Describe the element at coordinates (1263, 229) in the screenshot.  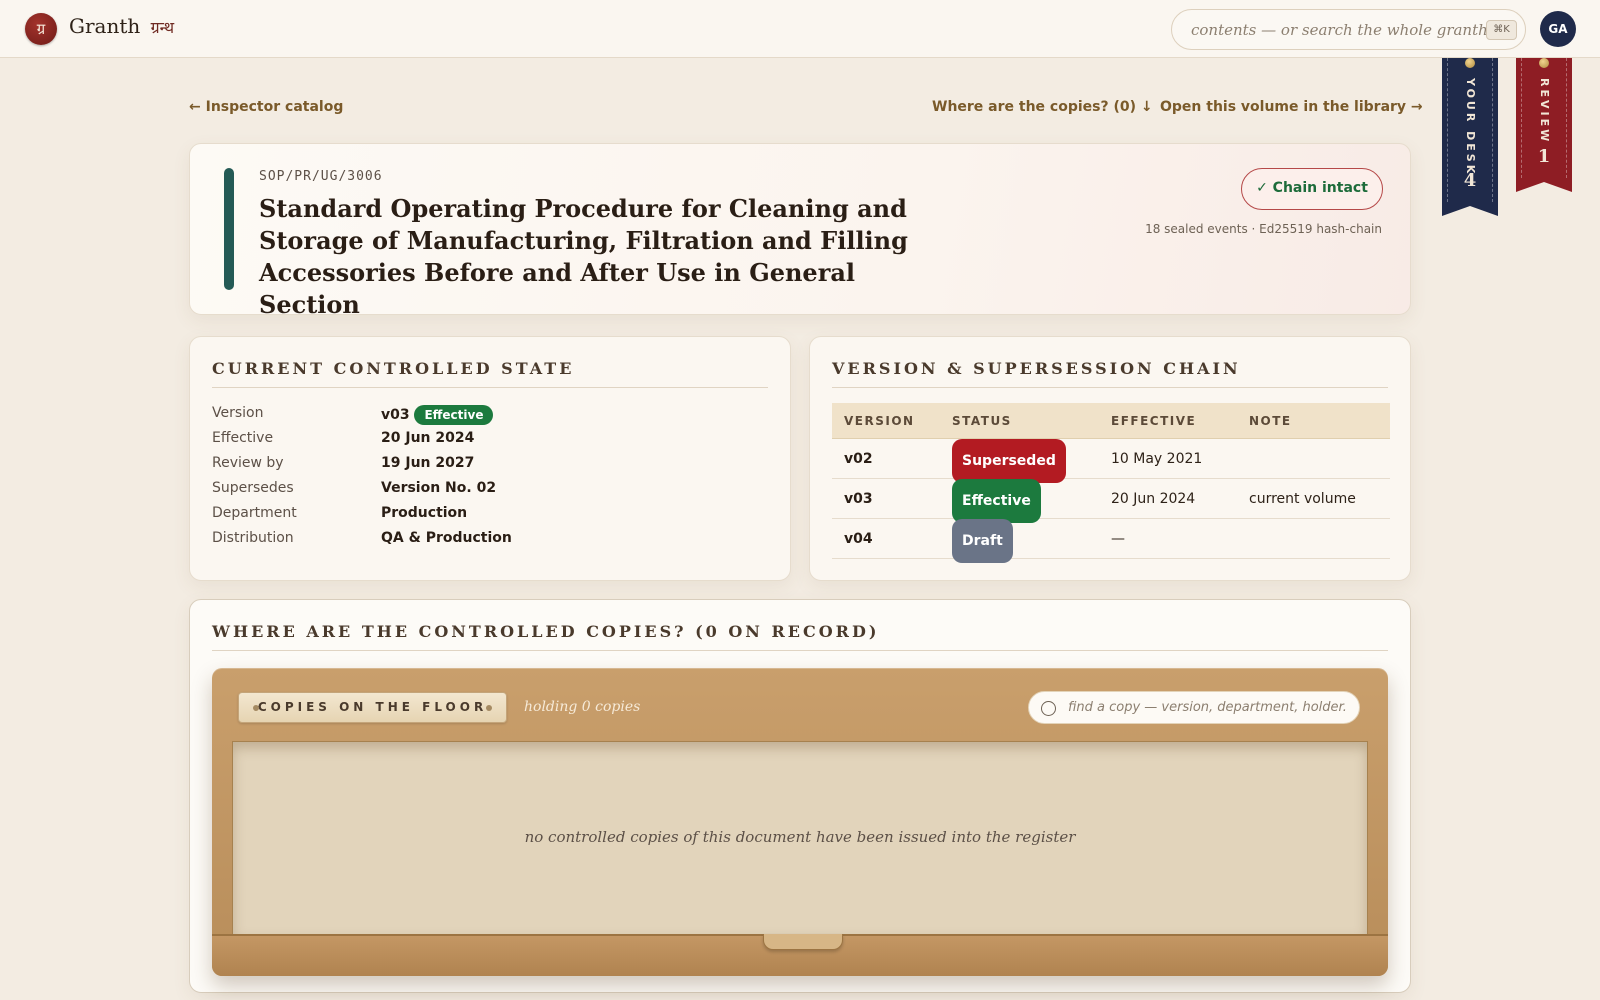
I see `chain-events-text: 18 sealed events · Ed25519 hash-chain` at that location.